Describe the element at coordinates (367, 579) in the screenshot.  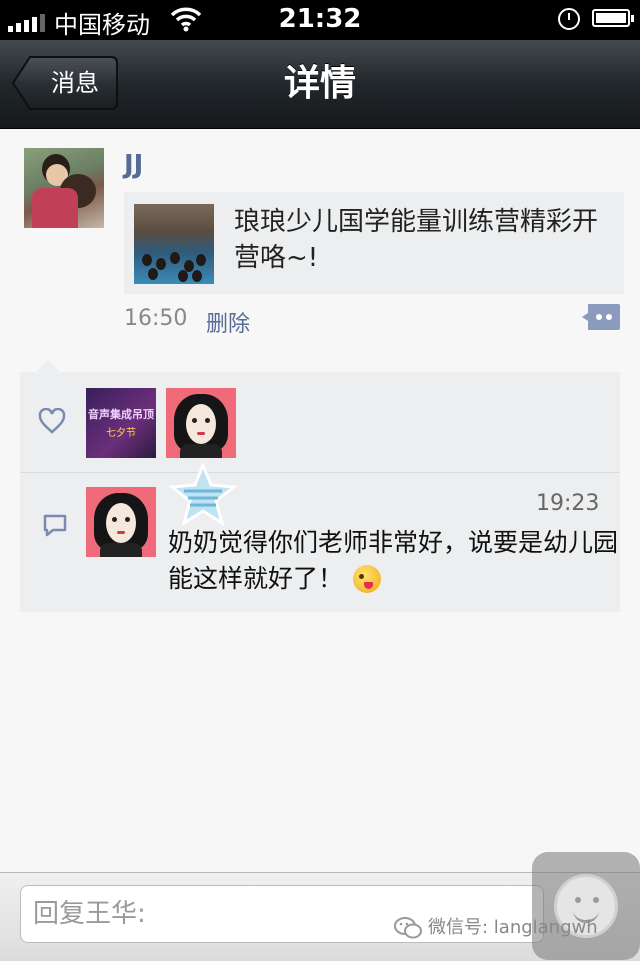
I see `wink-tongue-emoji-icon` at that location.